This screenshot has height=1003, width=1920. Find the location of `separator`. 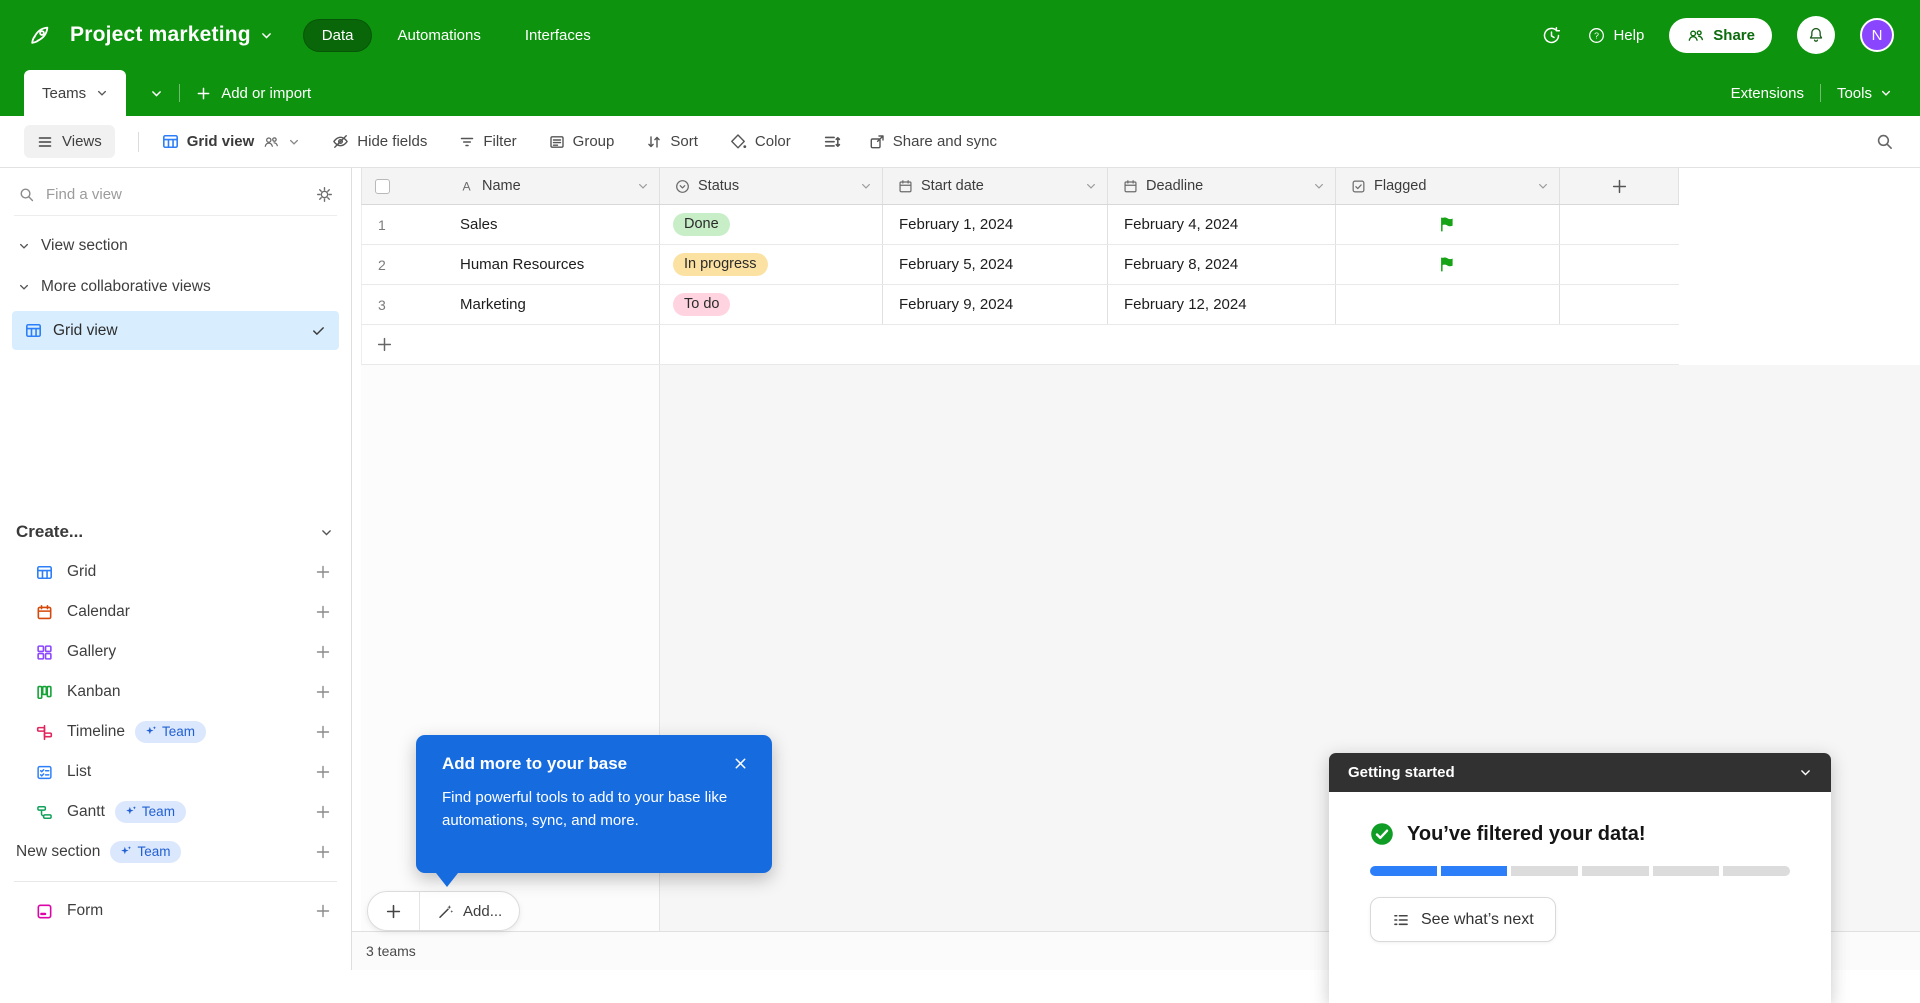

separator is located at coordinates (138, 141).